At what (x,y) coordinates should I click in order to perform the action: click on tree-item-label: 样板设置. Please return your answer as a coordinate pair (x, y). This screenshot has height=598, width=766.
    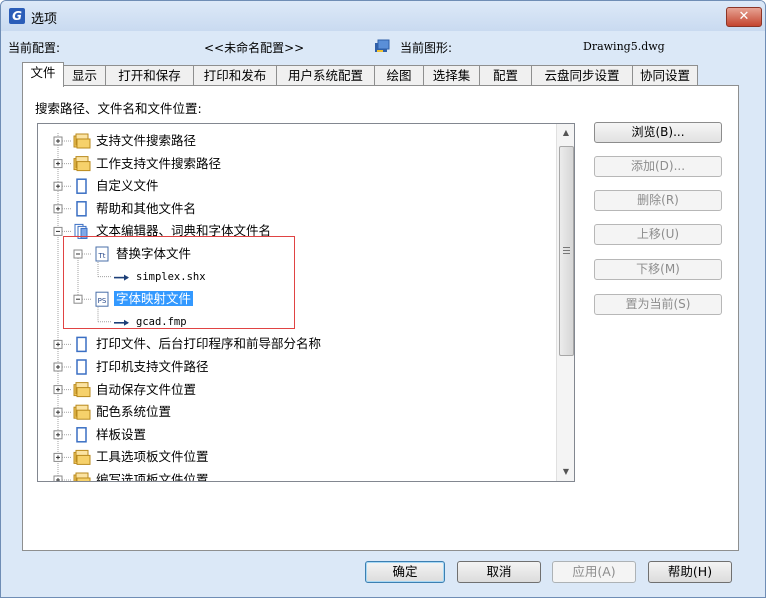
    Looking at the image, I should click on (121, 434).